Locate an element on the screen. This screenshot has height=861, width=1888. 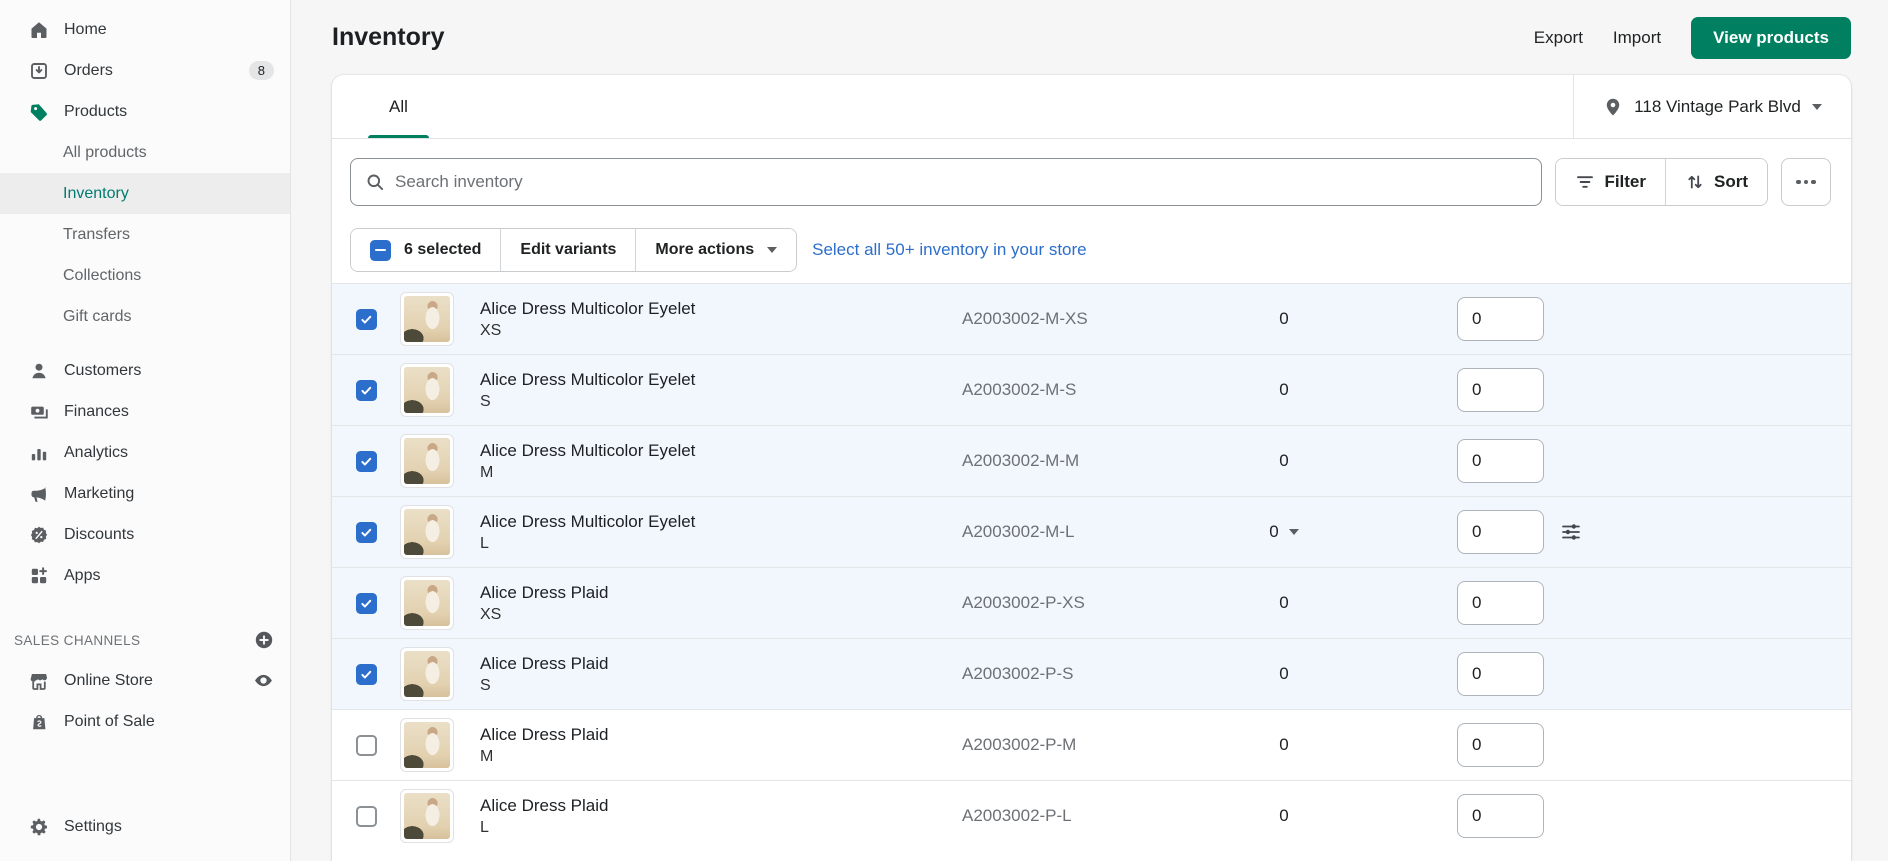
product-variant: L is located at coordinates (484, 543).